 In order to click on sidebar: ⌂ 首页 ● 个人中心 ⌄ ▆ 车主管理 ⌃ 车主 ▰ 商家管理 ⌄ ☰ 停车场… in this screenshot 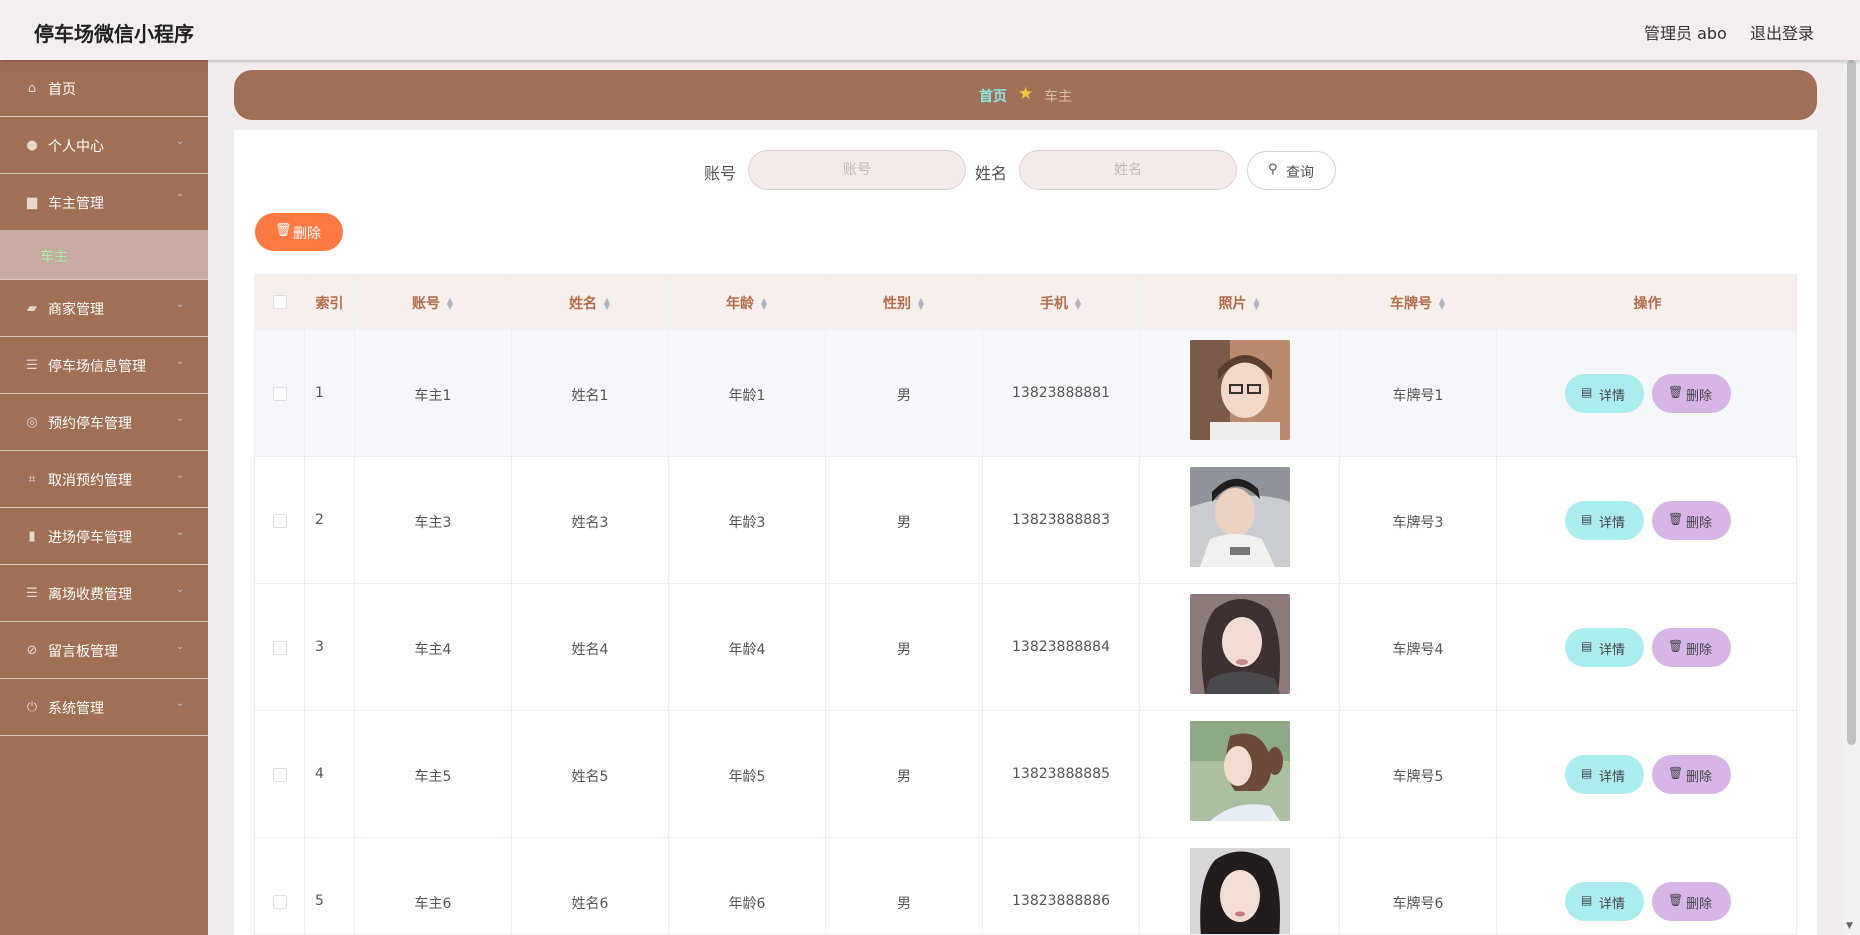, I will do `click(104, 497)`.